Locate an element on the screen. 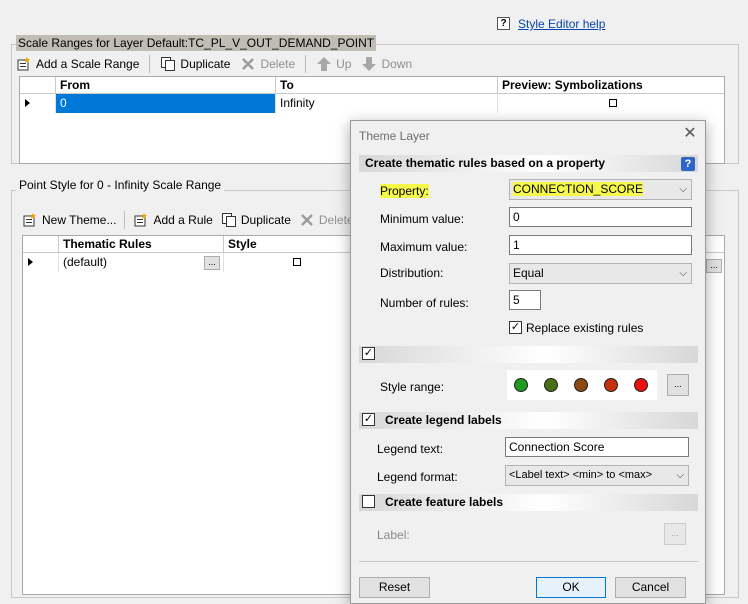  cell-preview is located at coordinates (611, 103).